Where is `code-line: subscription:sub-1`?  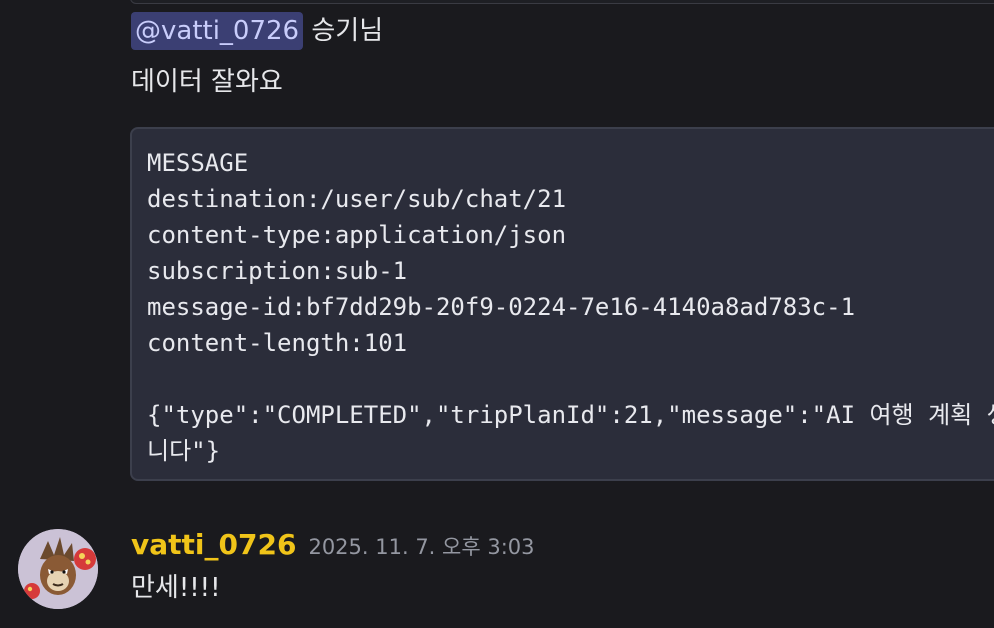 code-line: subscription:sub-1 is located at coordinates (277, 271).